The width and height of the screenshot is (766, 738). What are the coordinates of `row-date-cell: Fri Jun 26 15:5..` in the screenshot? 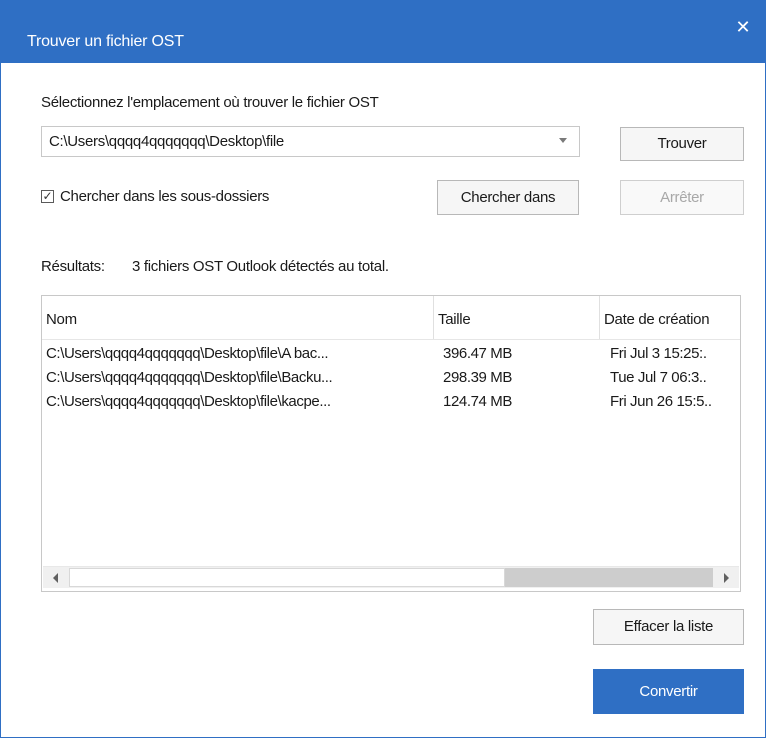 It's located at (661, 401).